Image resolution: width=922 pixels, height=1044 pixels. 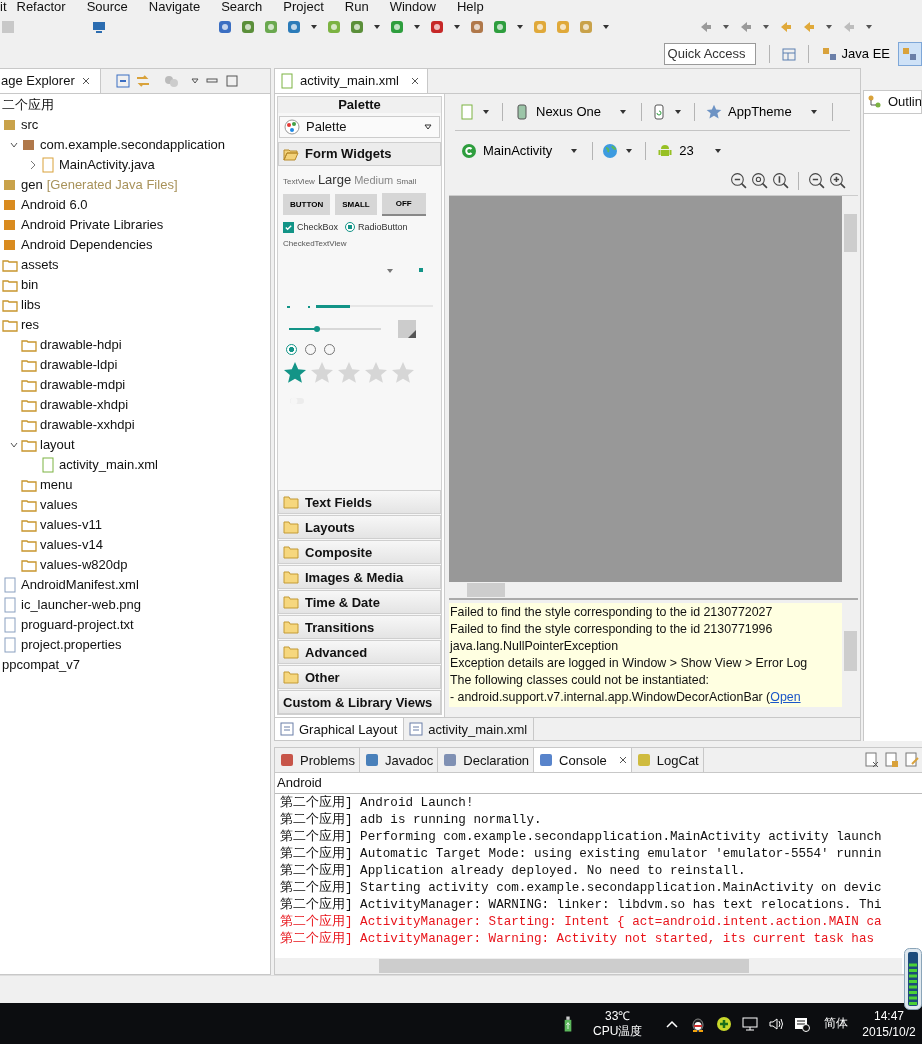 What do you see at coordinates (54, 204) in the screenshot?
I see `tree-item: Android 6.0` at bounding box center [54, 204].